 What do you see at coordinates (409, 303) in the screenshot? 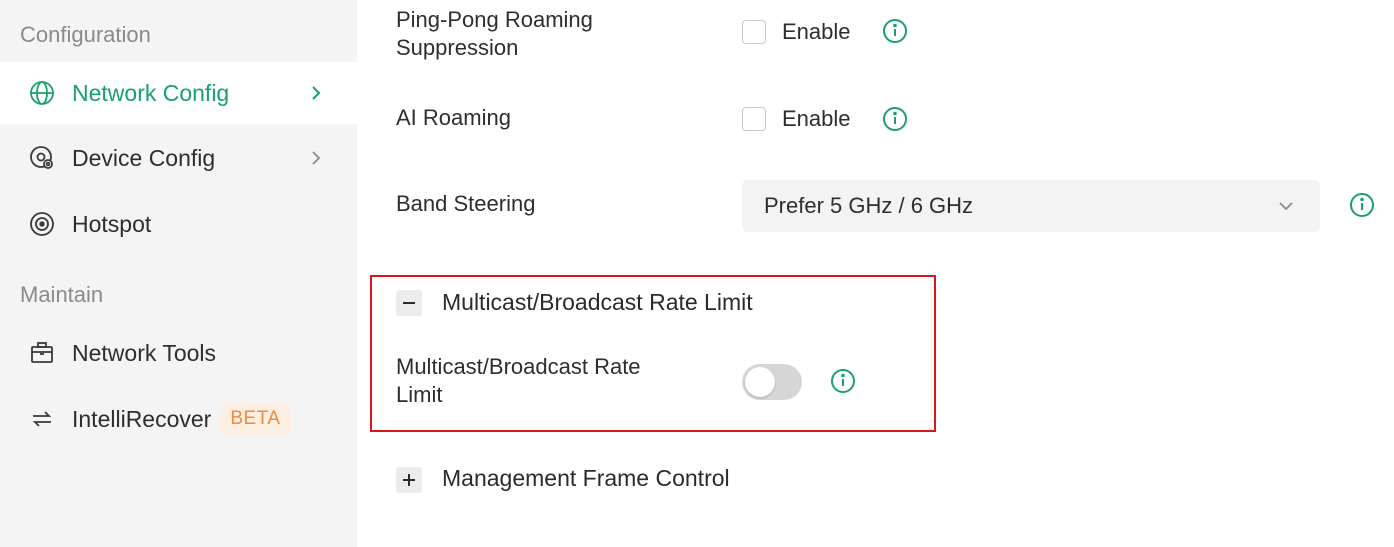
I see `collapse-minus-icon` at bounding box center [409, 303].